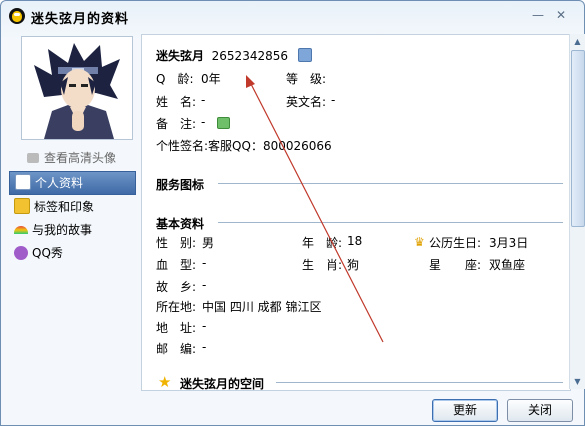  I want to click on view-hd-avatar-link: 查看高清头像, so click(71, 157).